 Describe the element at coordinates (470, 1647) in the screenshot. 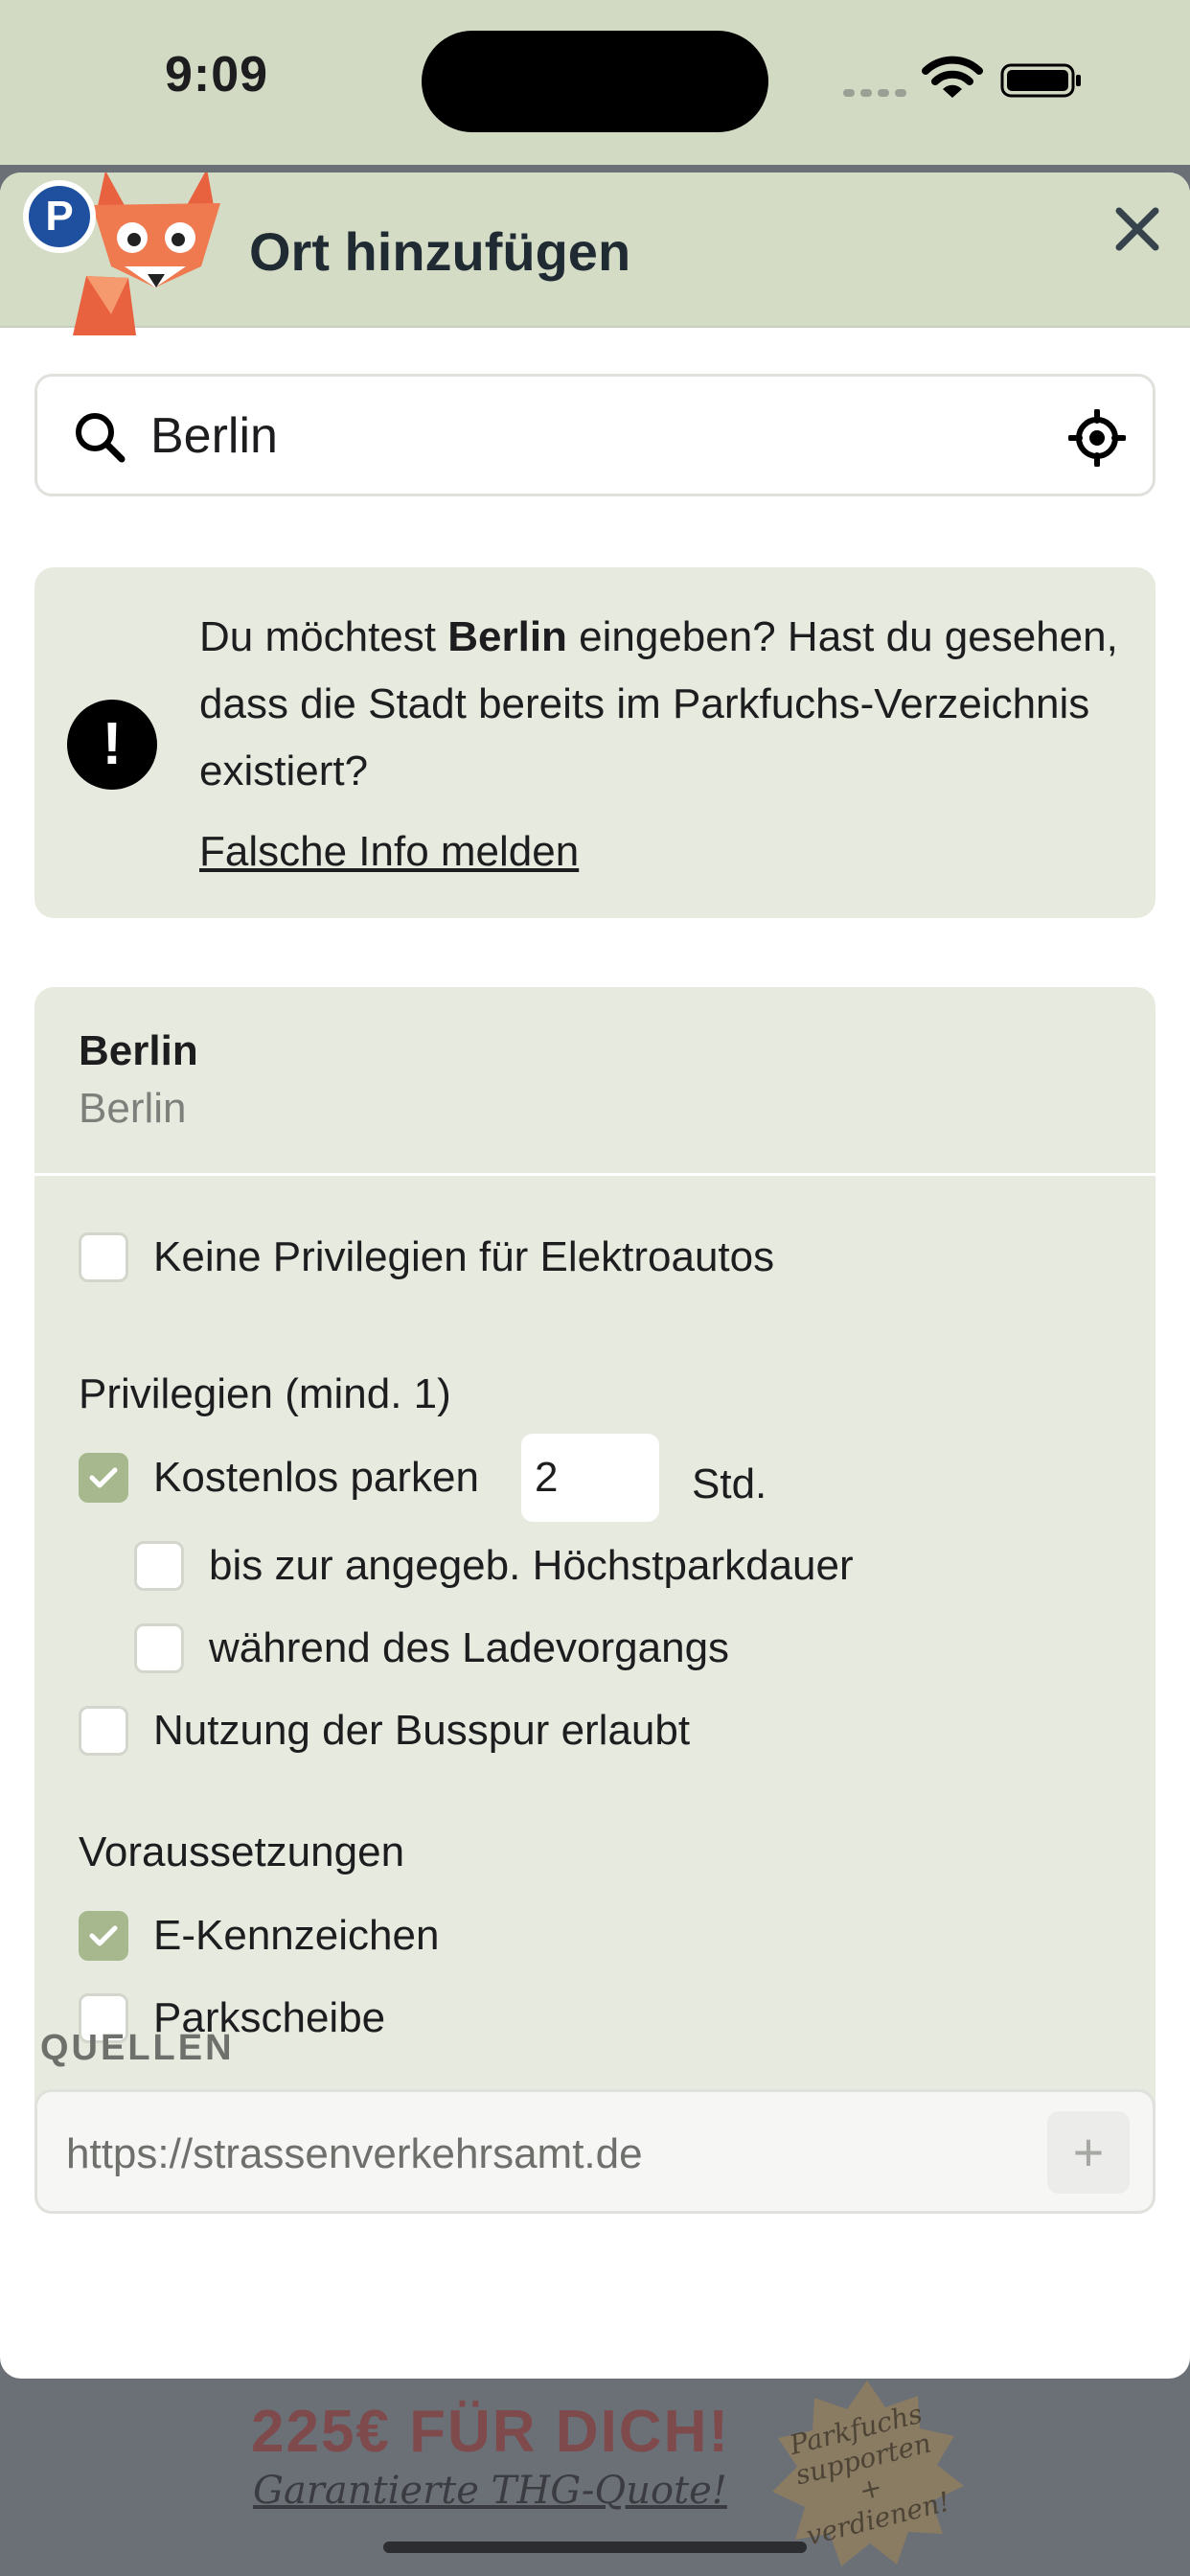

I see `during-charging-label: während des Ladevorgangs` at that location.